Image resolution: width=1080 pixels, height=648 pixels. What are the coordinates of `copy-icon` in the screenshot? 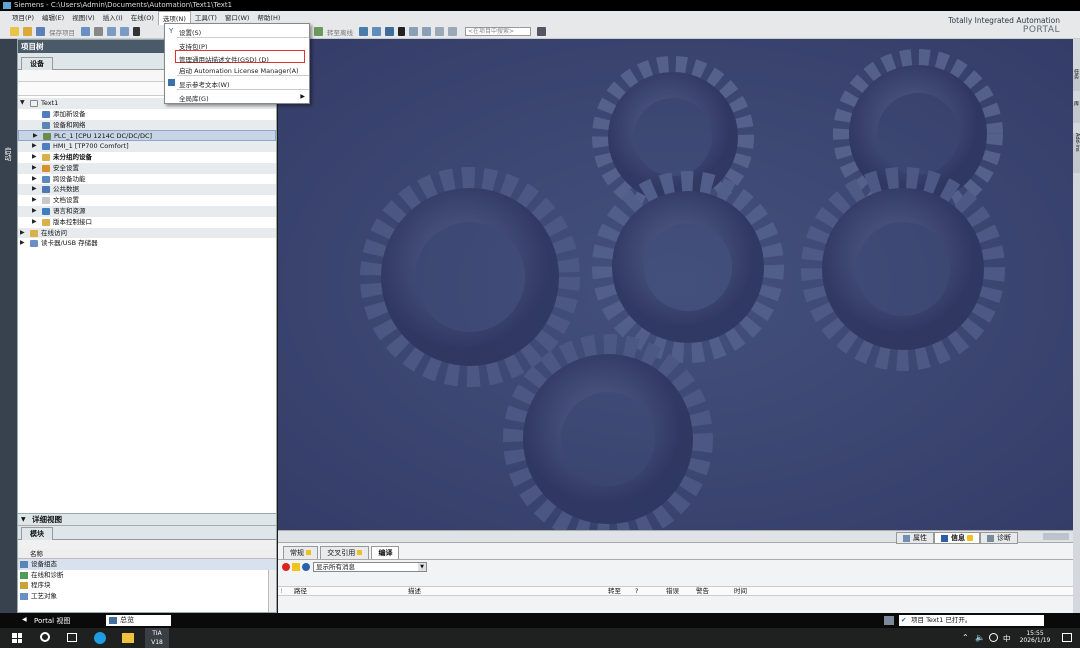 It's located at (111, 31).